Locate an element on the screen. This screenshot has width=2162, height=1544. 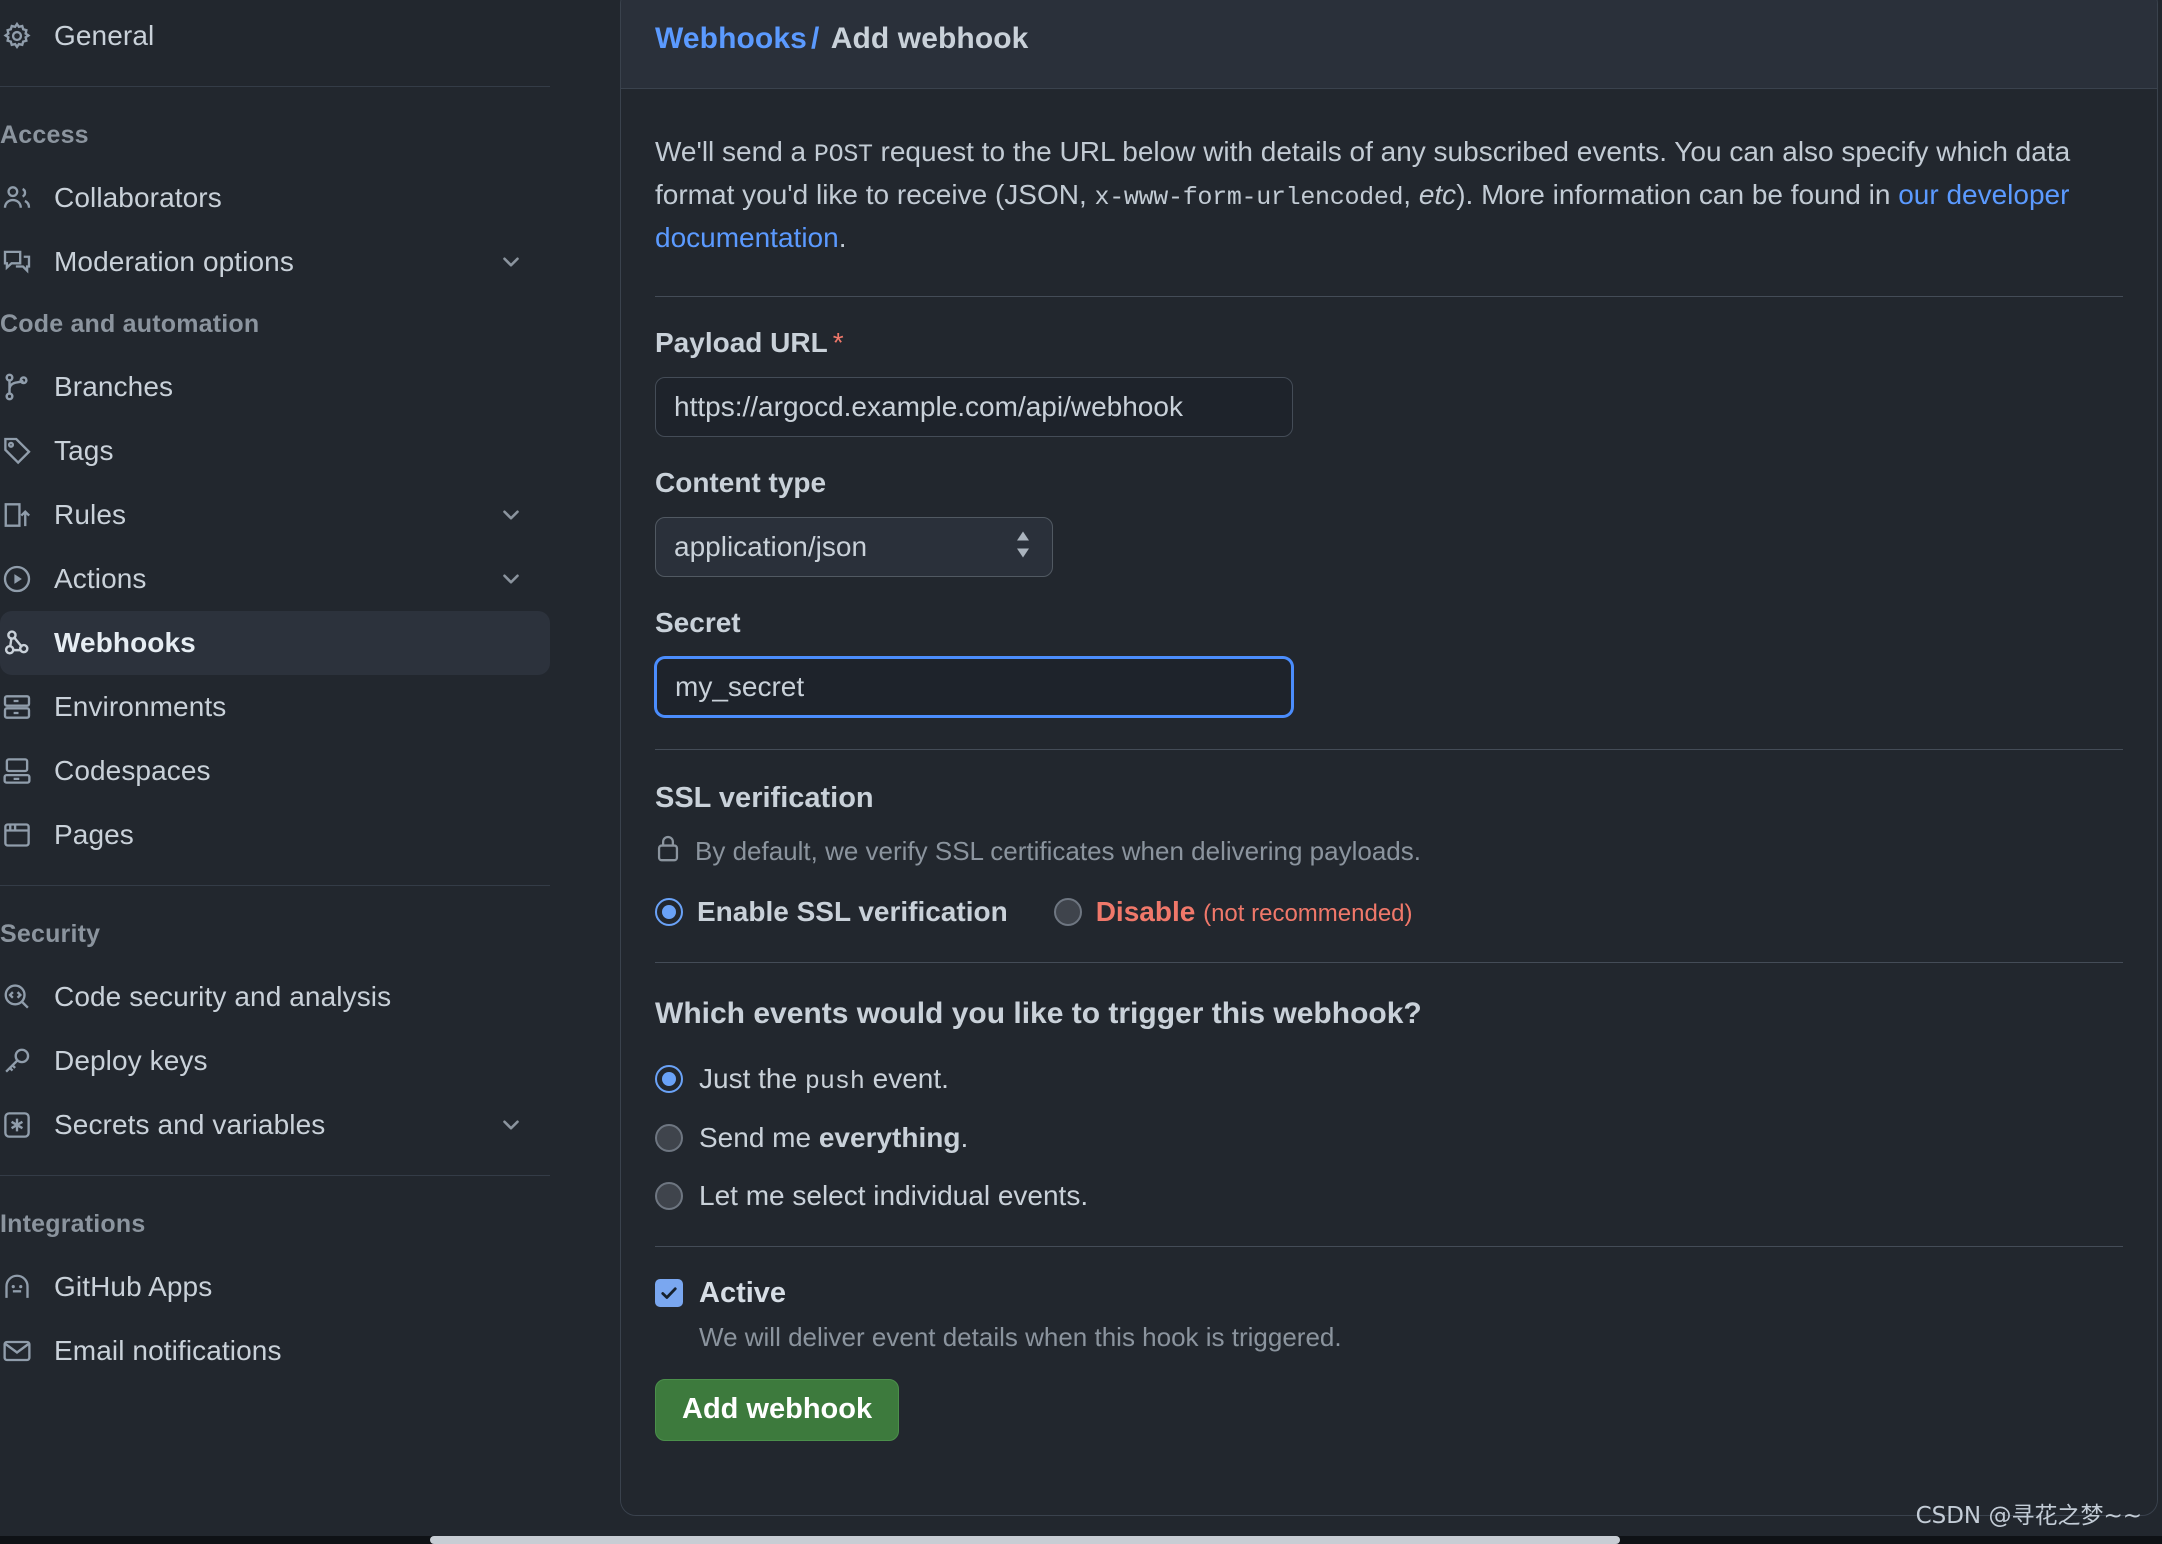
sidebar-item-label: Collaborators is located at coordinates (138, 197).